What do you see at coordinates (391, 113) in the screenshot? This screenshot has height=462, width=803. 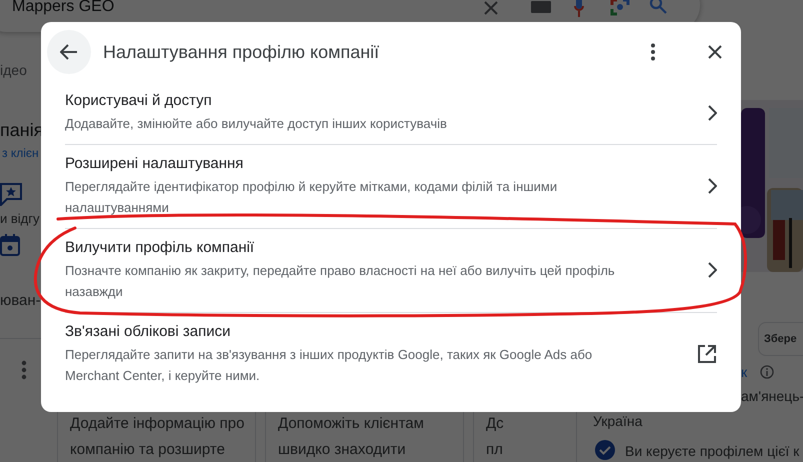 I see `settings-item: Користувачі й доступ Додавайте, змінюйте або вилучайте доступ інших користувачів` at bounding box center [391, 113].